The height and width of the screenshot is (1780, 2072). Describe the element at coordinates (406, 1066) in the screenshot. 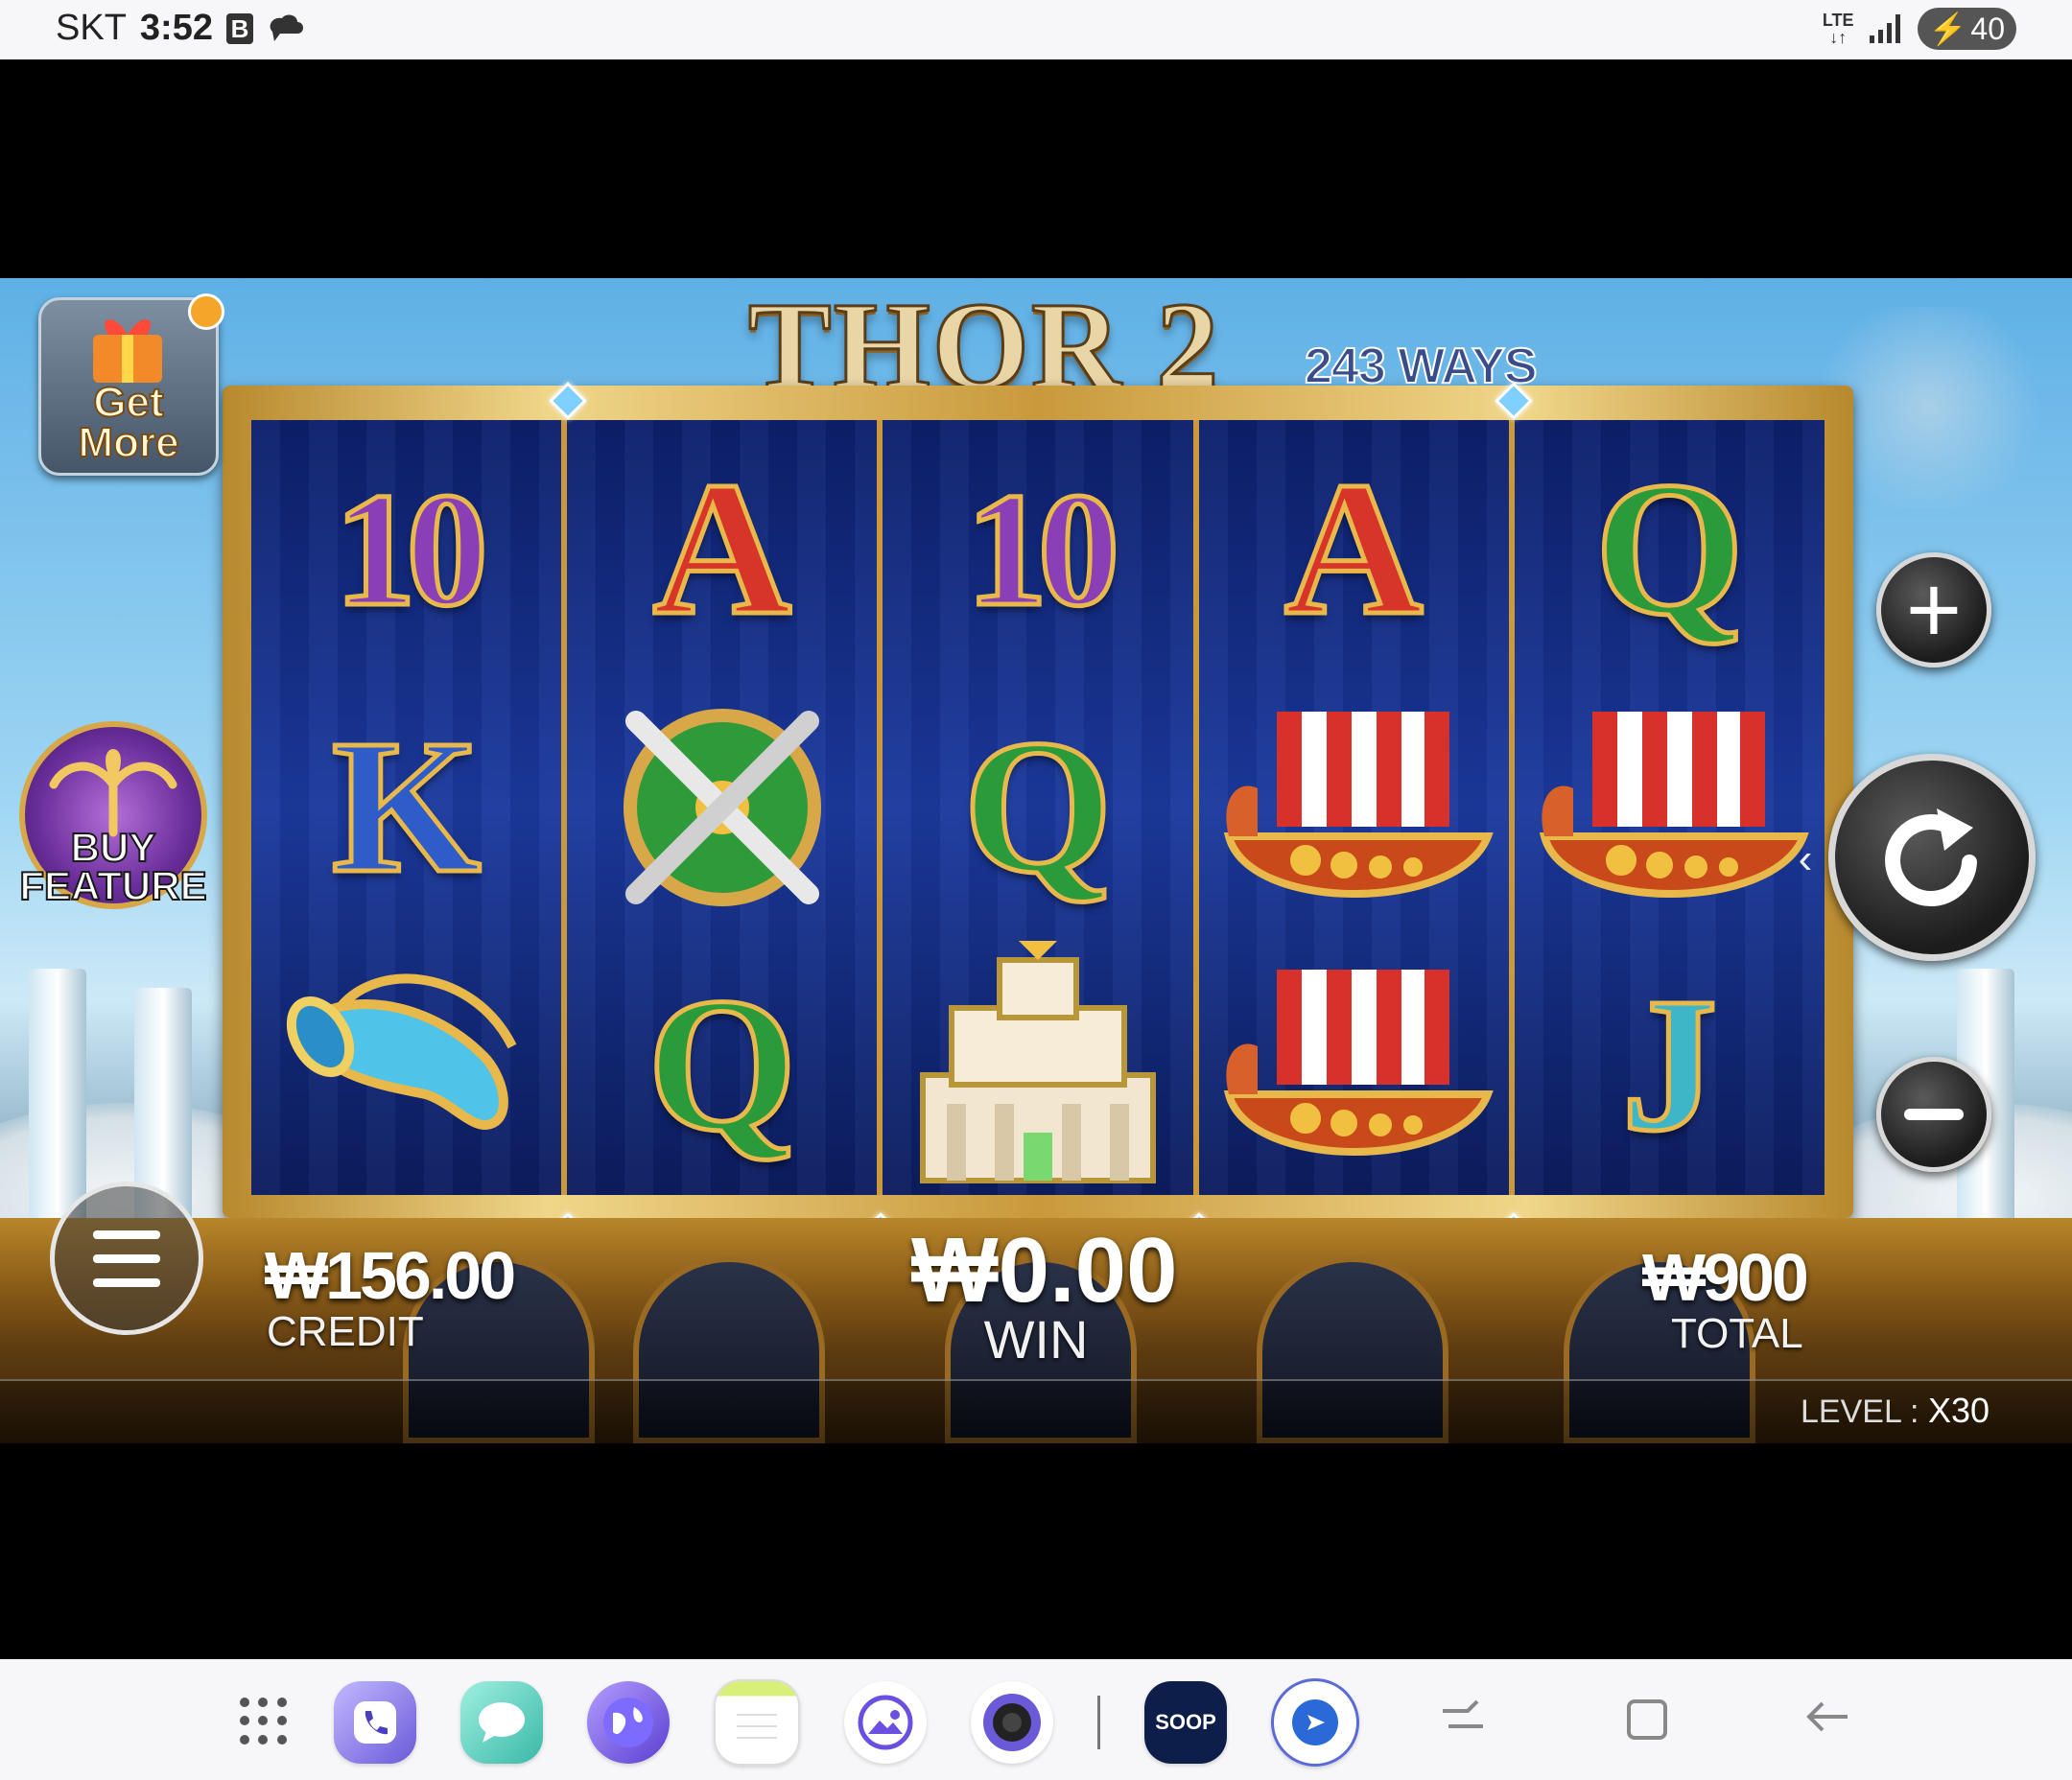

I see `horn-symbol` at that location.